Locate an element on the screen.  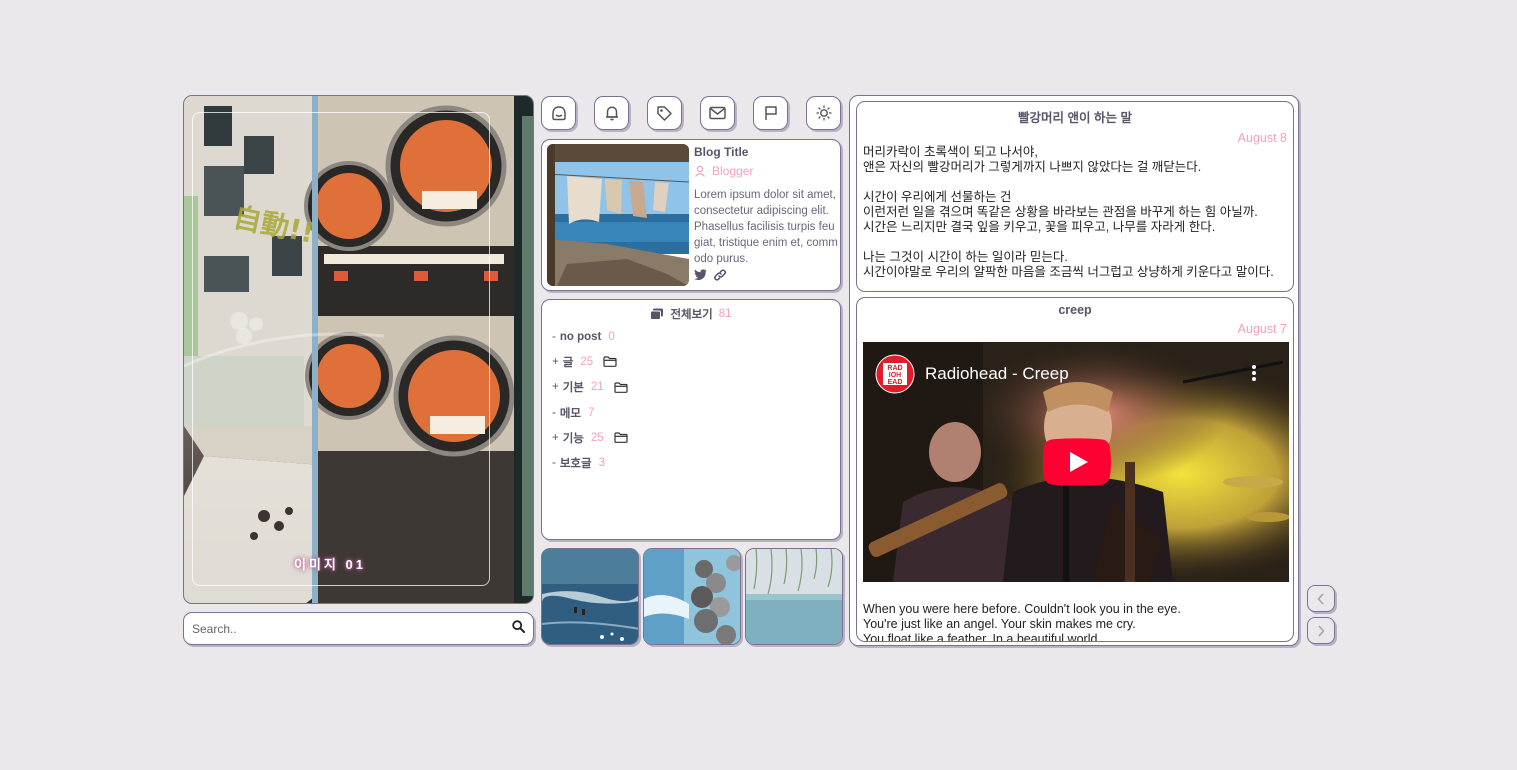
home-icon is located at coordinates (558, 113).